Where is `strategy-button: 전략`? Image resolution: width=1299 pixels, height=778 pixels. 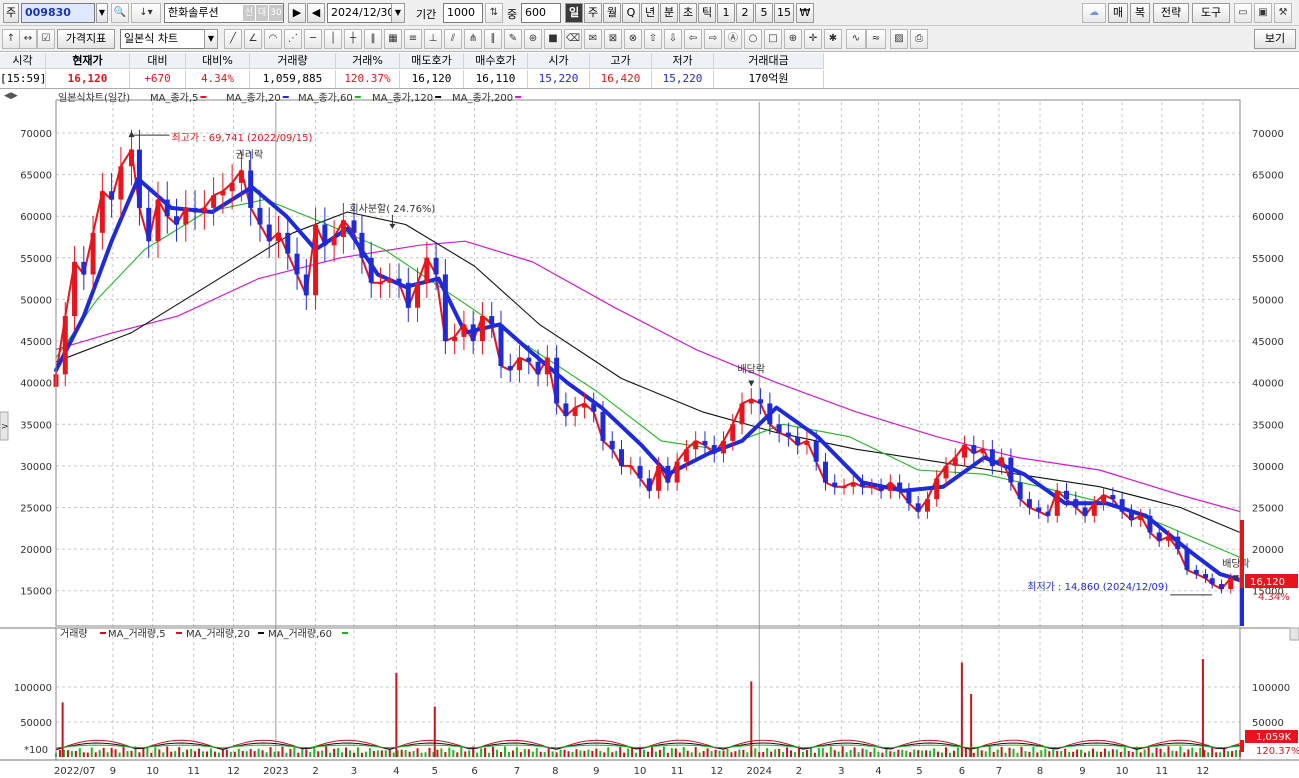 strategy-button: 전략 is located at coordinates (1171, 13).